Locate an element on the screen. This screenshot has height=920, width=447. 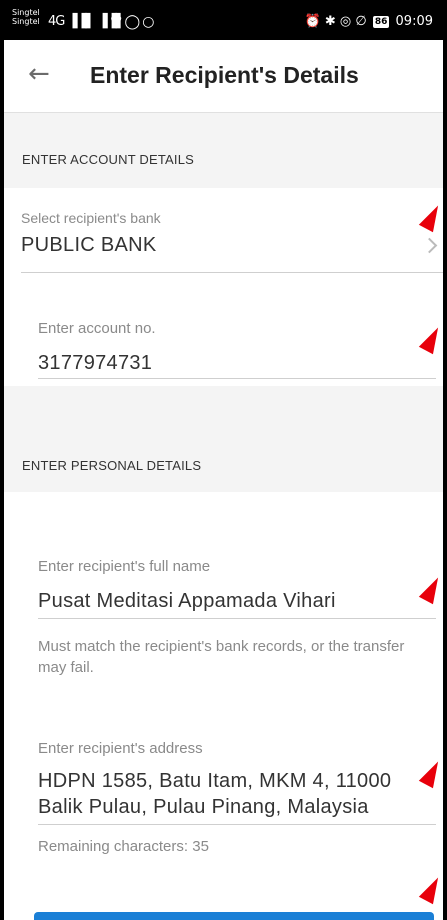
account-number-field: Enter account no. 3177974731 is located at coordinates (223, 339).